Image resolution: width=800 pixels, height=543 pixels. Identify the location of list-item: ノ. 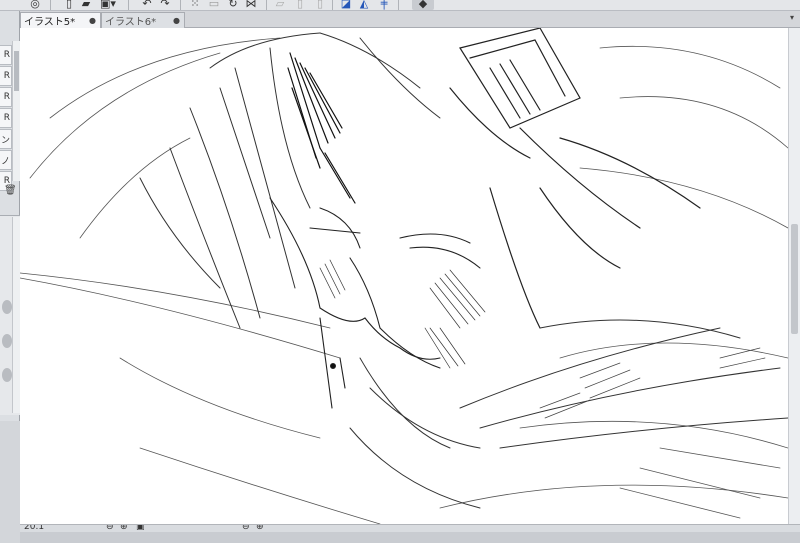
(6, 160).